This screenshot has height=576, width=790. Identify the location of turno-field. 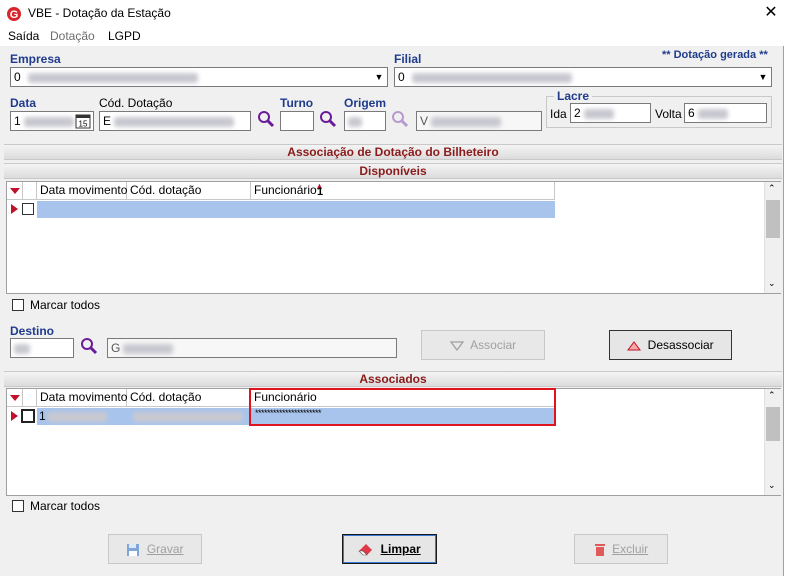
(297, 121).